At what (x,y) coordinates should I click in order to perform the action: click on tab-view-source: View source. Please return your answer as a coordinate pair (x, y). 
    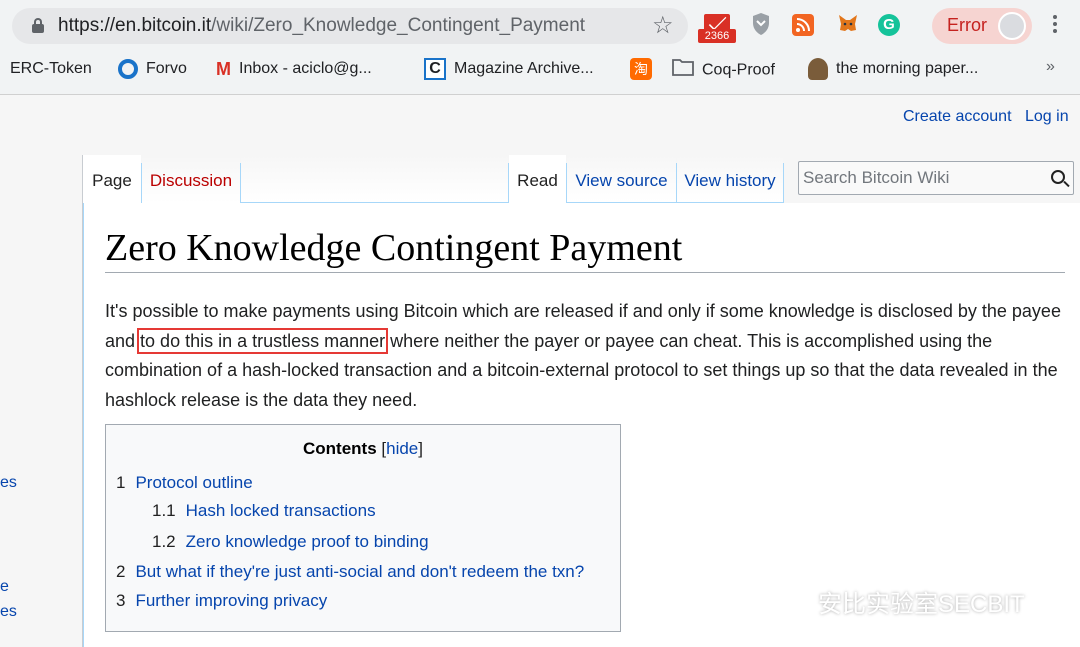
    Looking at the image, I should click on (621, 179).